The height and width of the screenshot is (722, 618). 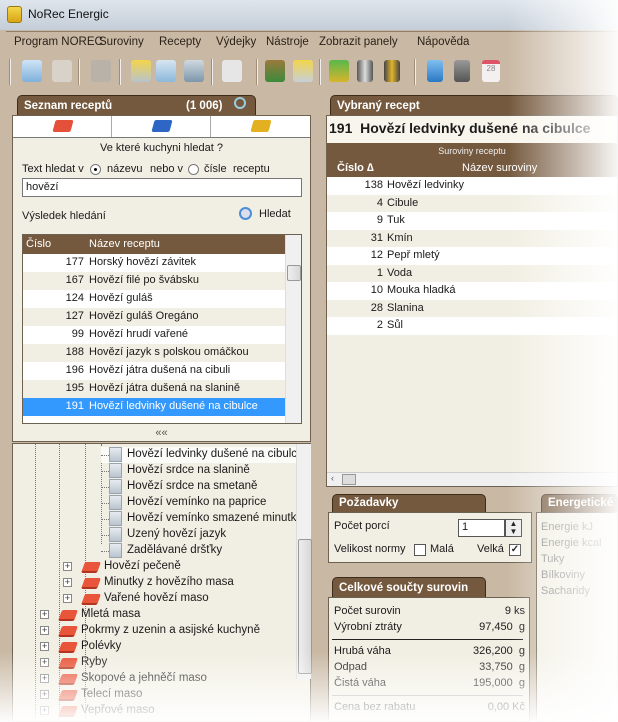 What do you see at coordinates (435, 71) in the screenshot?
I see `calculator-blue-icon` at bounding box center [435, 71].